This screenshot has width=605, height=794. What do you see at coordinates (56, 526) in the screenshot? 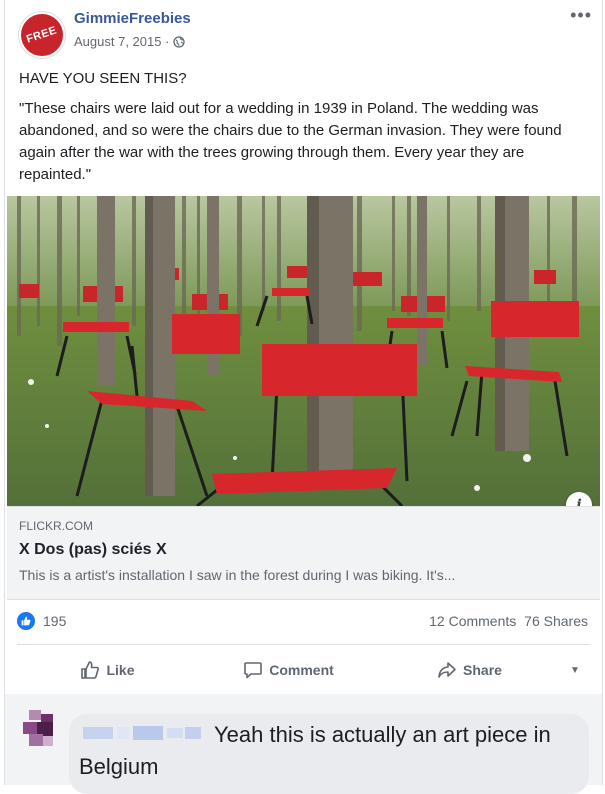
I see `link-domain: FLICKR.COM` at bounding box center [56, 526].